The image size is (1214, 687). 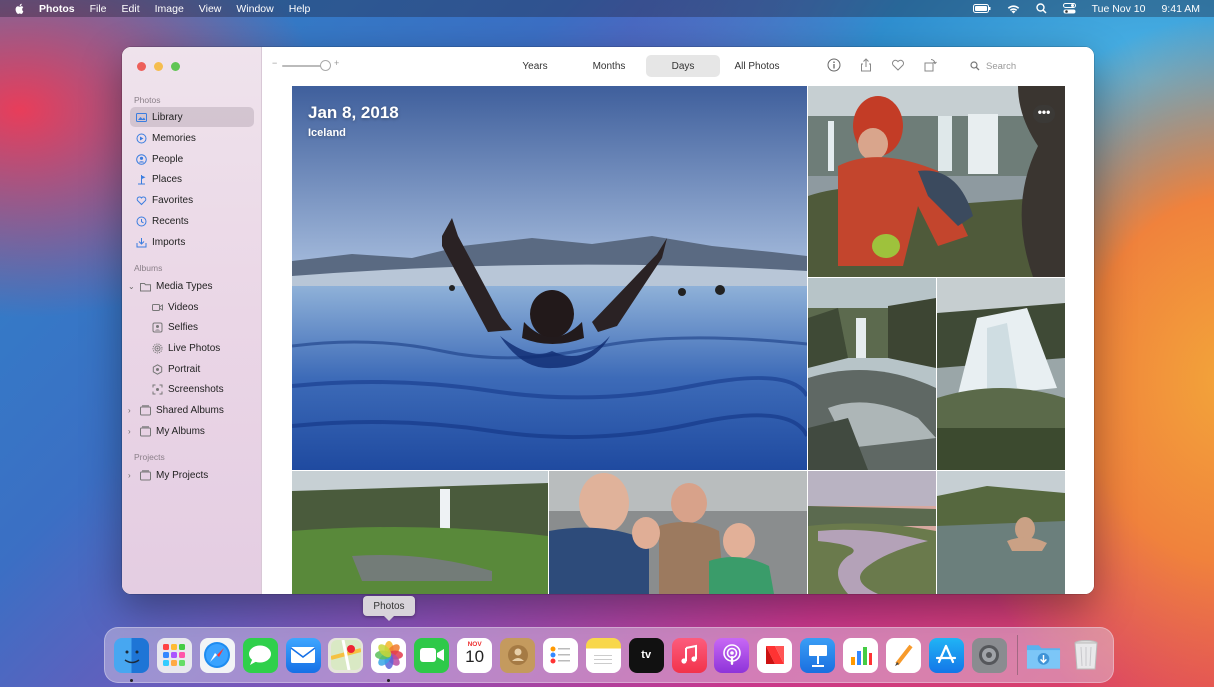 What do you see at coordinates (131, 659) in the screenshot?
I see `finder-icon` at bounding box center [131, 659].